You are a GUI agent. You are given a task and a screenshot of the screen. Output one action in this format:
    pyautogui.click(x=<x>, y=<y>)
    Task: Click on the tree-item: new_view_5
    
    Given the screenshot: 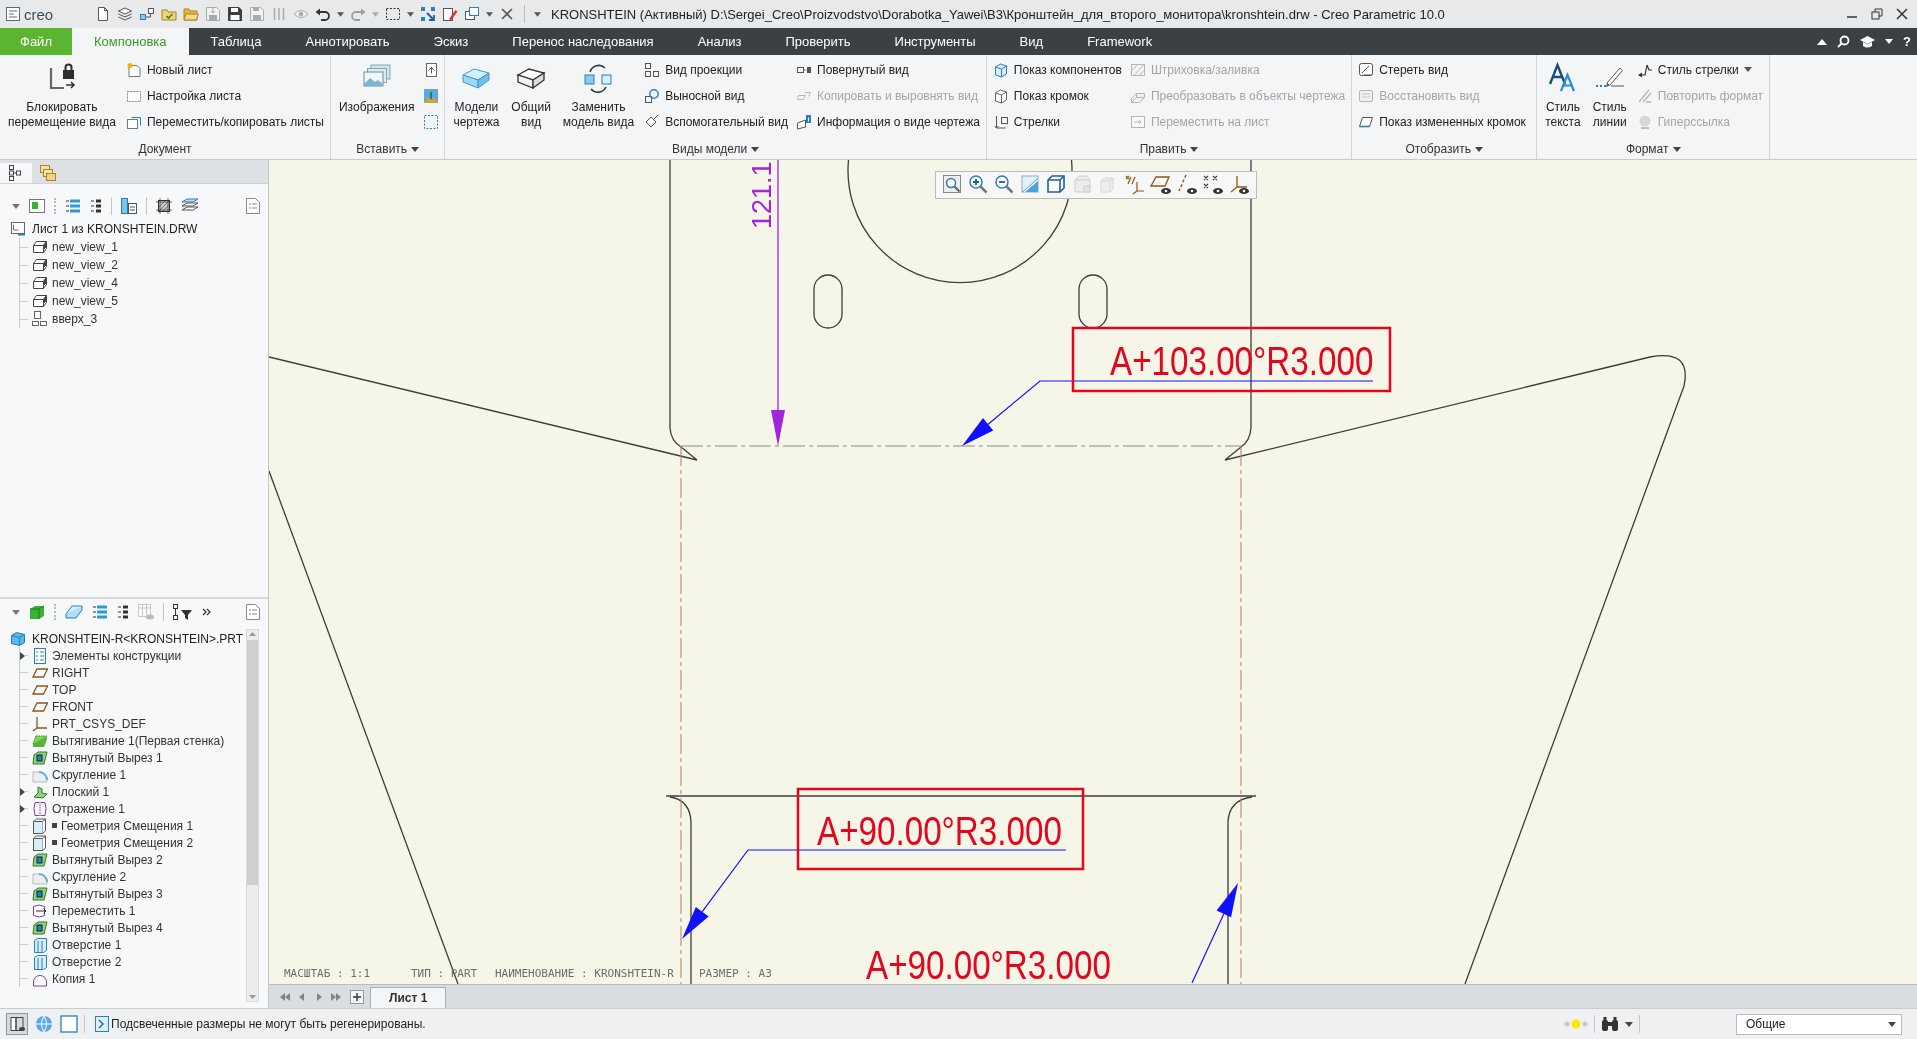 What is the action you would take?
    pyautogui.click(x=70, y=301)
    